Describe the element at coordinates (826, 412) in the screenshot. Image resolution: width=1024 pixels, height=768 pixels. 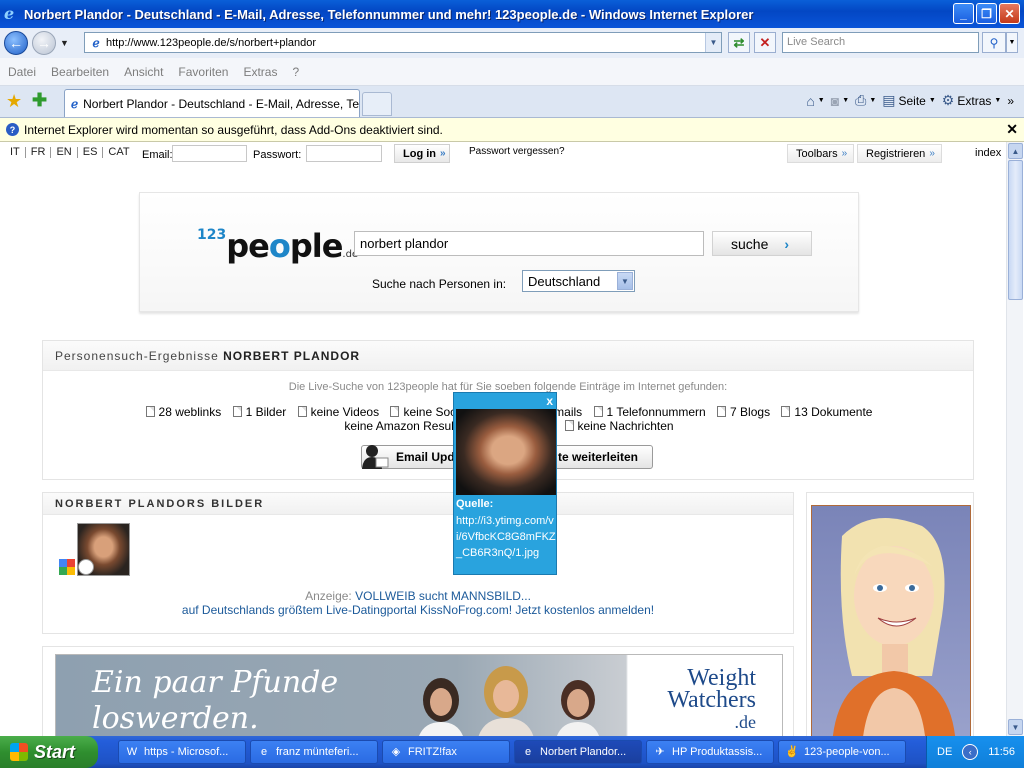
I see `count-documents: 13 Dokumente` at that location.